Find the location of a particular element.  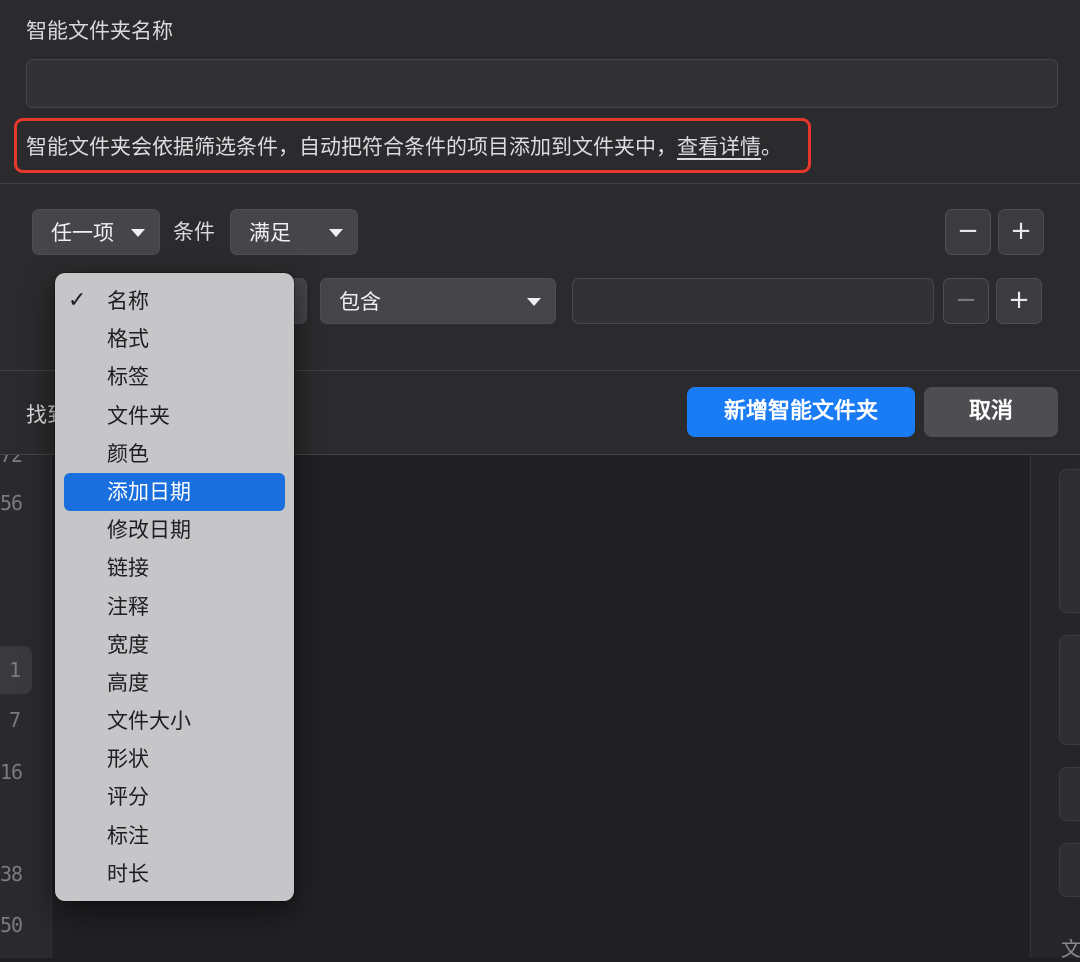

menu-item-notes: 注释 is located at coordinates (174, 607).